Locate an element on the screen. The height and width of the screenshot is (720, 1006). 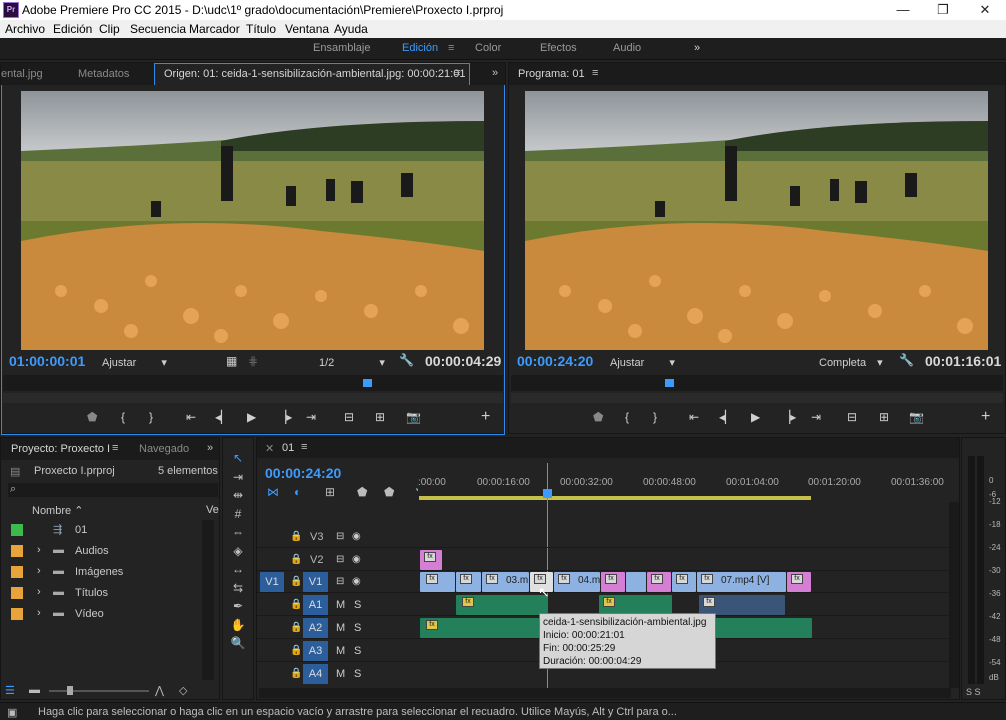
column-video: Ve is located at coordinates (212, 510).